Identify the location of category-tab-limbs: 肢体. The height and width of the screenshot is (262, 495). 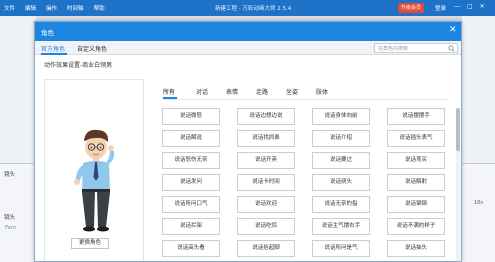
(322, 91).